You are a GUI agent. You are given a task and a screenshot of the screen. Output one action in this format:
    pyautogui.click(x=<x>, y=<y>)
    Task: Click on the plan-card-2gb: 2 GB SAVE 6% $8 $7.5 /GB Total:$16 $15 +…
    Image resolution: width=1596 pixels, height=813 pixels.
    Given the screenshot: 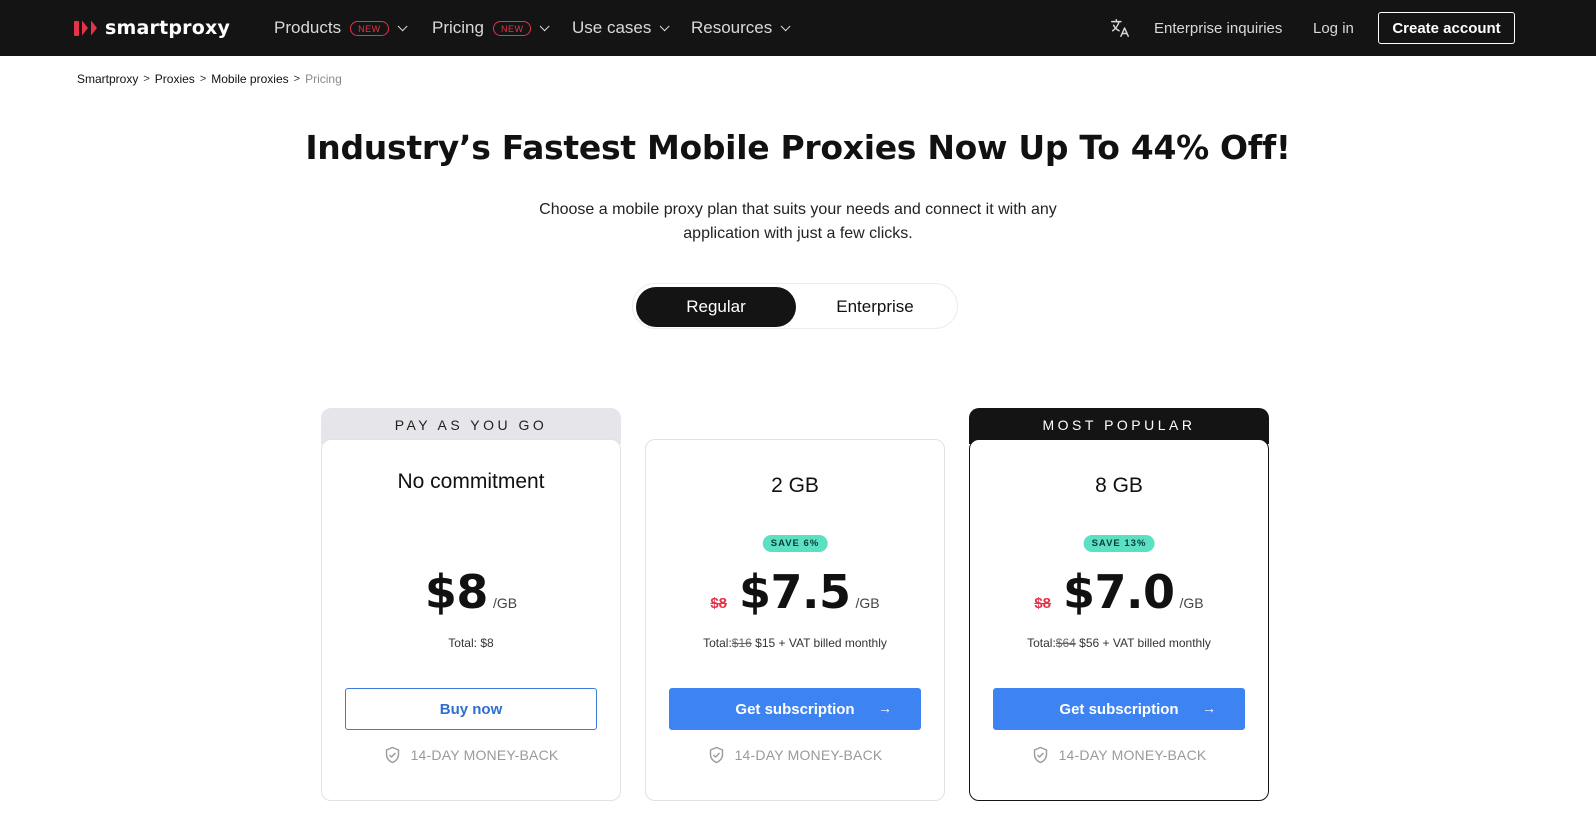 What is the action you would take?
    pyautogui.click(x=795, y=620)
    